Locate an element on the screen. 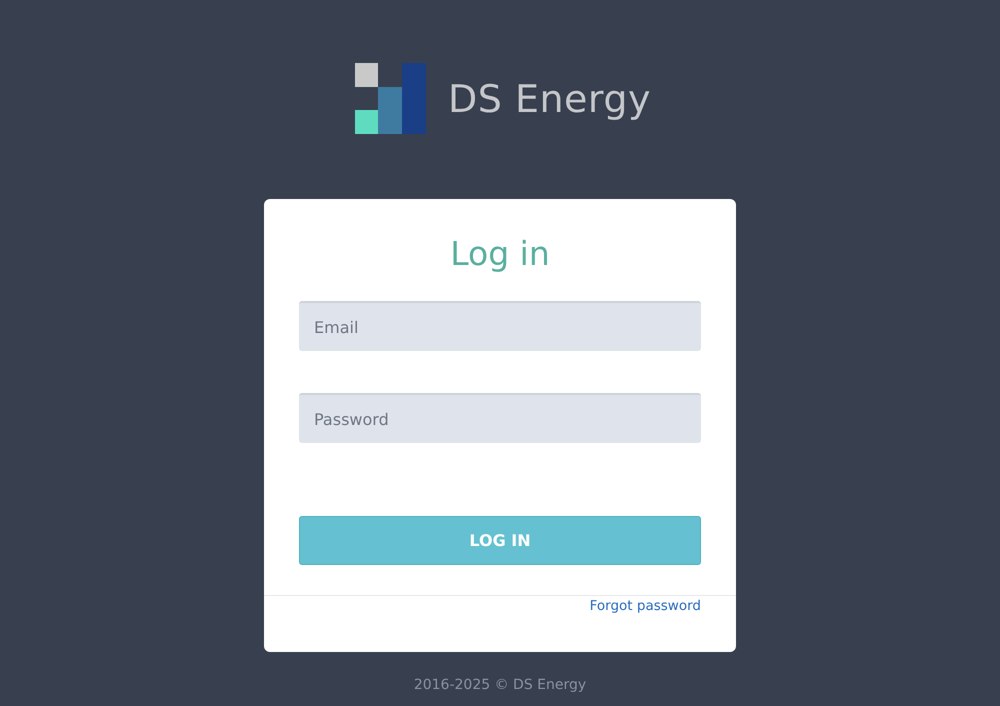 This screenshot has height=706, width=1000. login-title: Log in is located at coordinates (500, 254).